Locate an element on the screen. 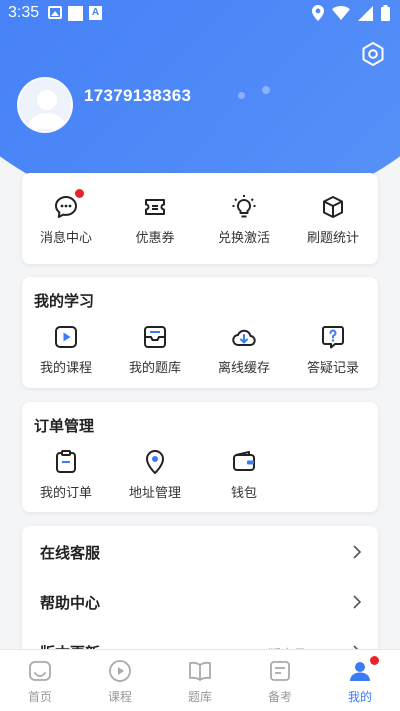 The image size is (400, 711). message-icon is located at coordinates (68, 204).